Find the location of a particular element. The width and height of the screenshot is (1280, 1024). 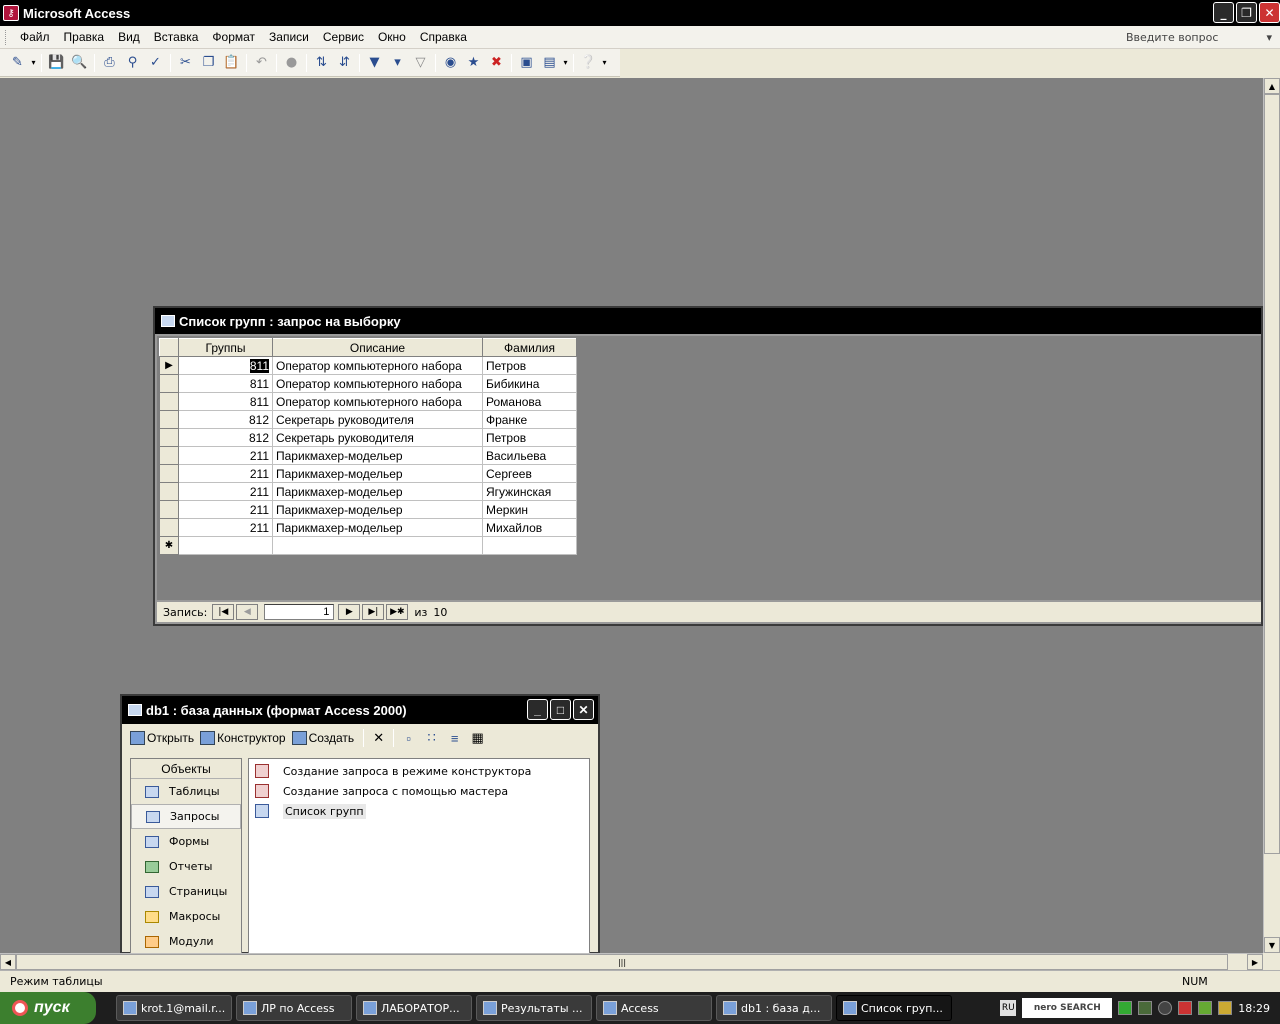

ask-dropdown-icon: ▾ is located at coordinates (1269, 37).